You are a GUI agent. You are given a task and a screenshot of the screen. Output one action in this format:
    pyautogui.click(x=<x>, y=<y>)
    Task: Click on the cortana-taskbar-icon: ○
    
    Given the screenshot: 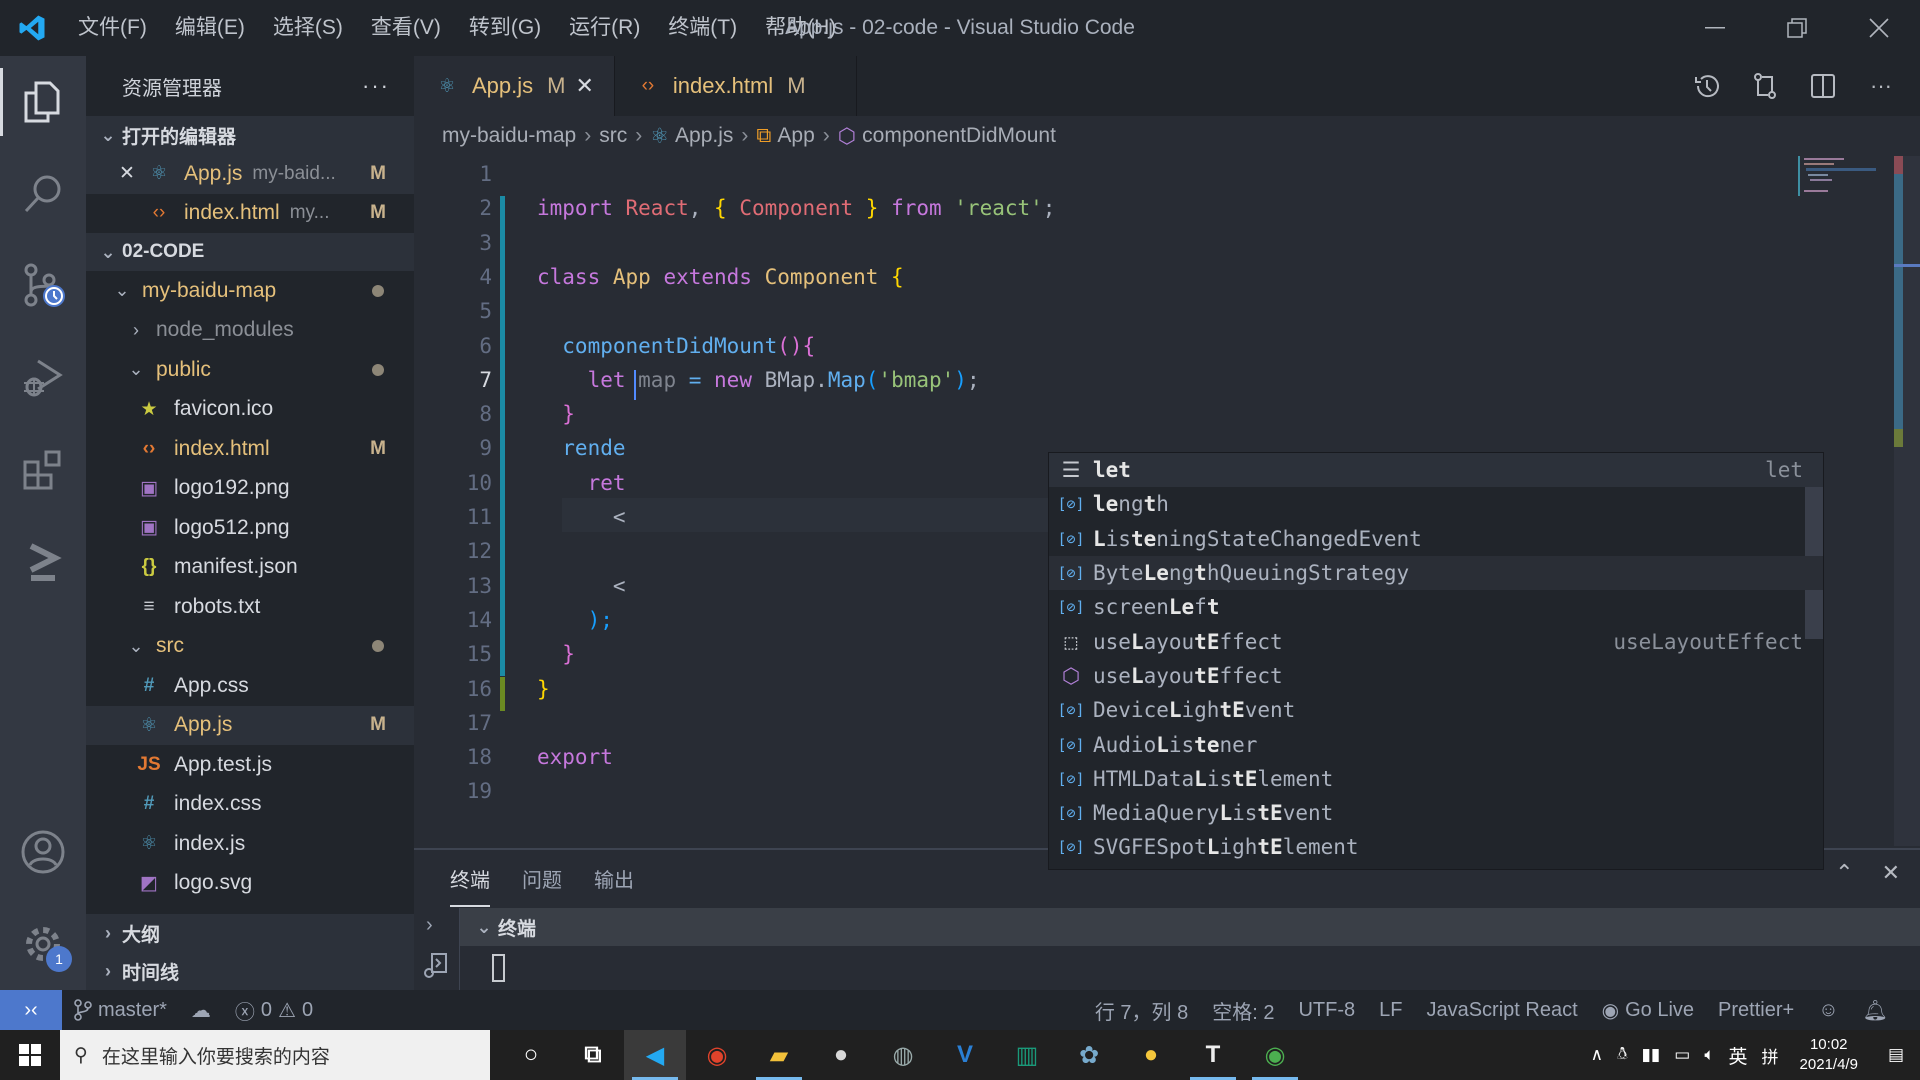 What is the action you would take?
    pyautogui.click(x=531, y=1055)
    